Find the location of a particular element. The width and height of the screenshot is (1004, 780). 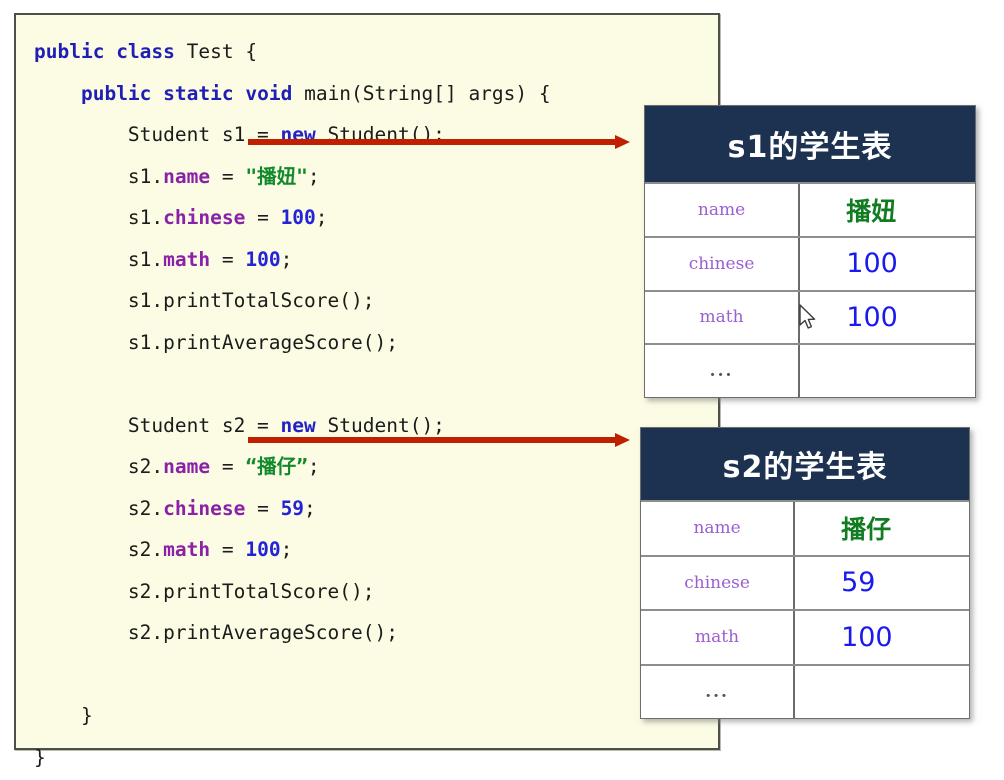

code-line: s1.name = "播妞"; is located at coordinates (292, 177).